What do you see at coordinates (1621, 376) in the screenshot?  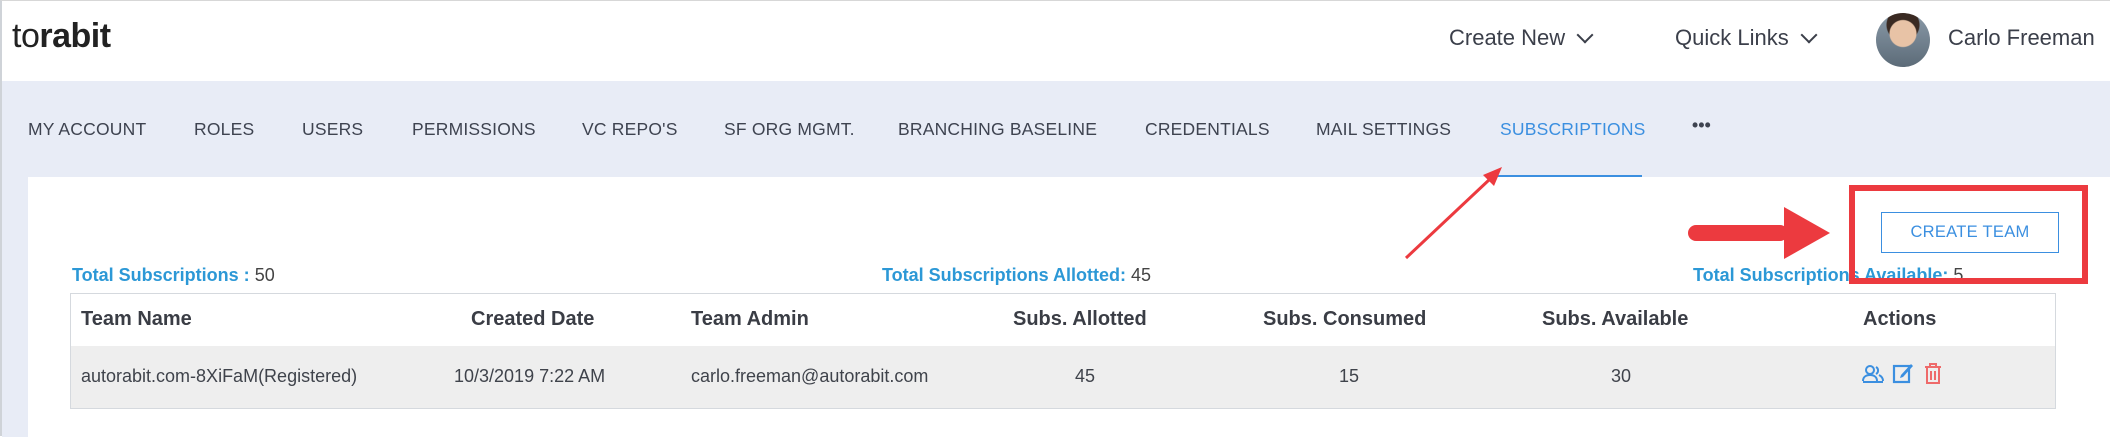 I see `cell-subs-available: 30` at bounding box center [1621, 376].